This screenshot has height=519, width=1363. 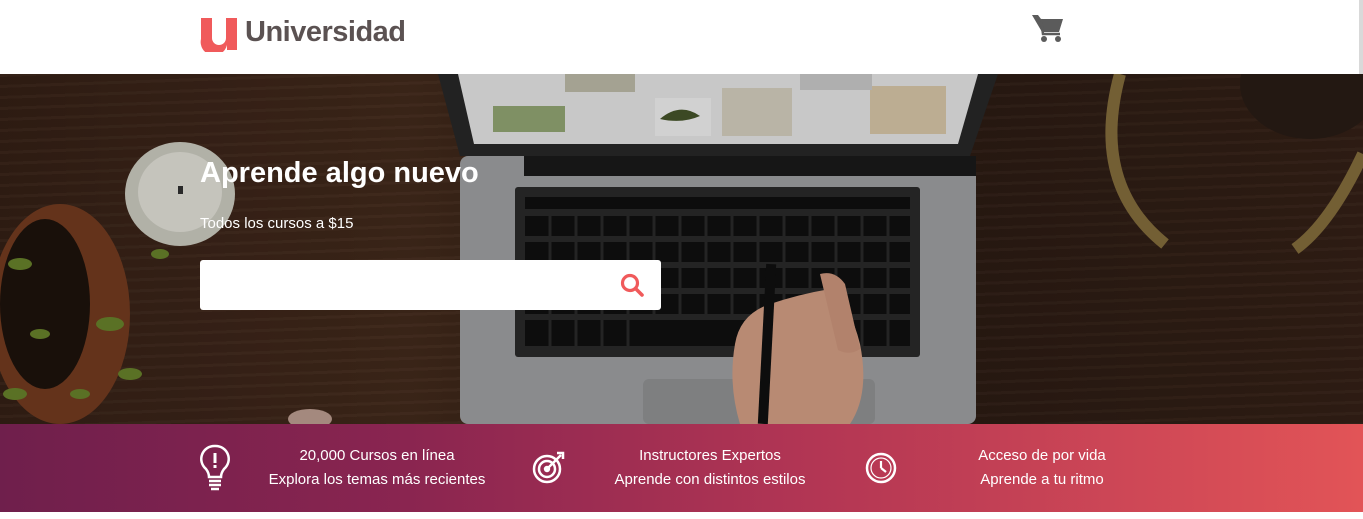 I want to click on lightbulb-icon, so click(x=215, y=467).